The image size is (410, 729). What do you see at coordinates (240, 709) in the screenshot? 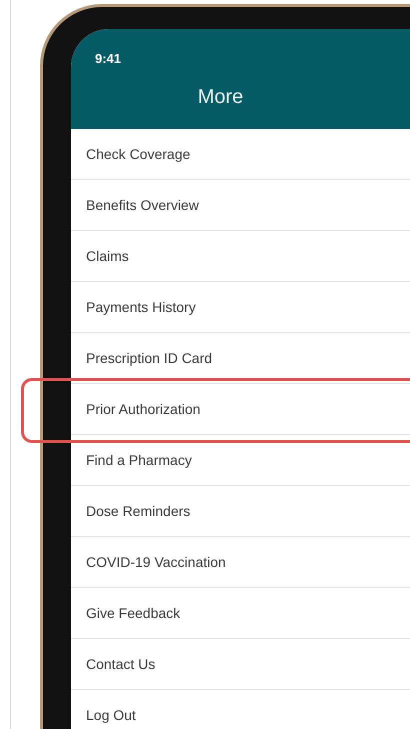
I see `menu-item: Log Out` at bounding box center [240, 709].